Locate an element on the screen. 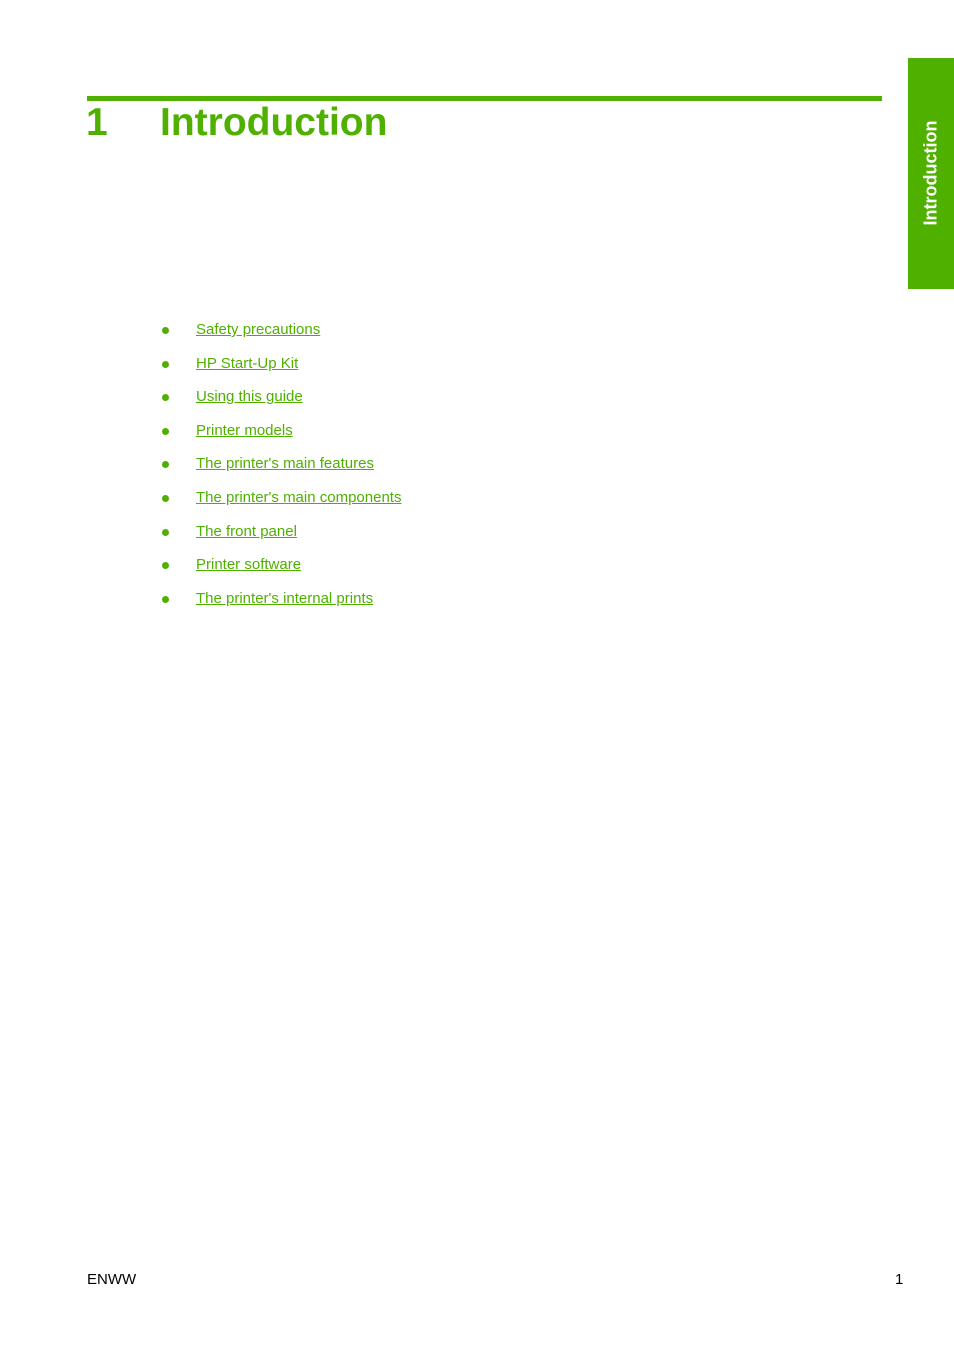  footer-locale-code: ENWW is located at coordinates (112, 1279).